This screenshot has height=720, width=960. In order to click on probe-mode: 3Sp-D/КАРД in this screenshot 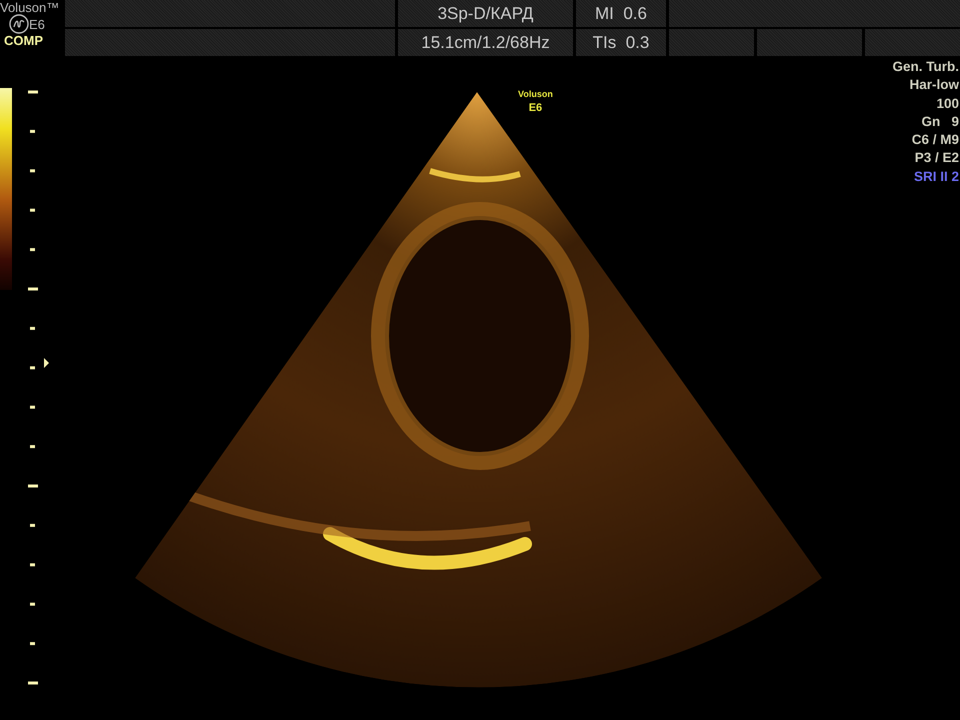, I will do `click(485, 13)`.